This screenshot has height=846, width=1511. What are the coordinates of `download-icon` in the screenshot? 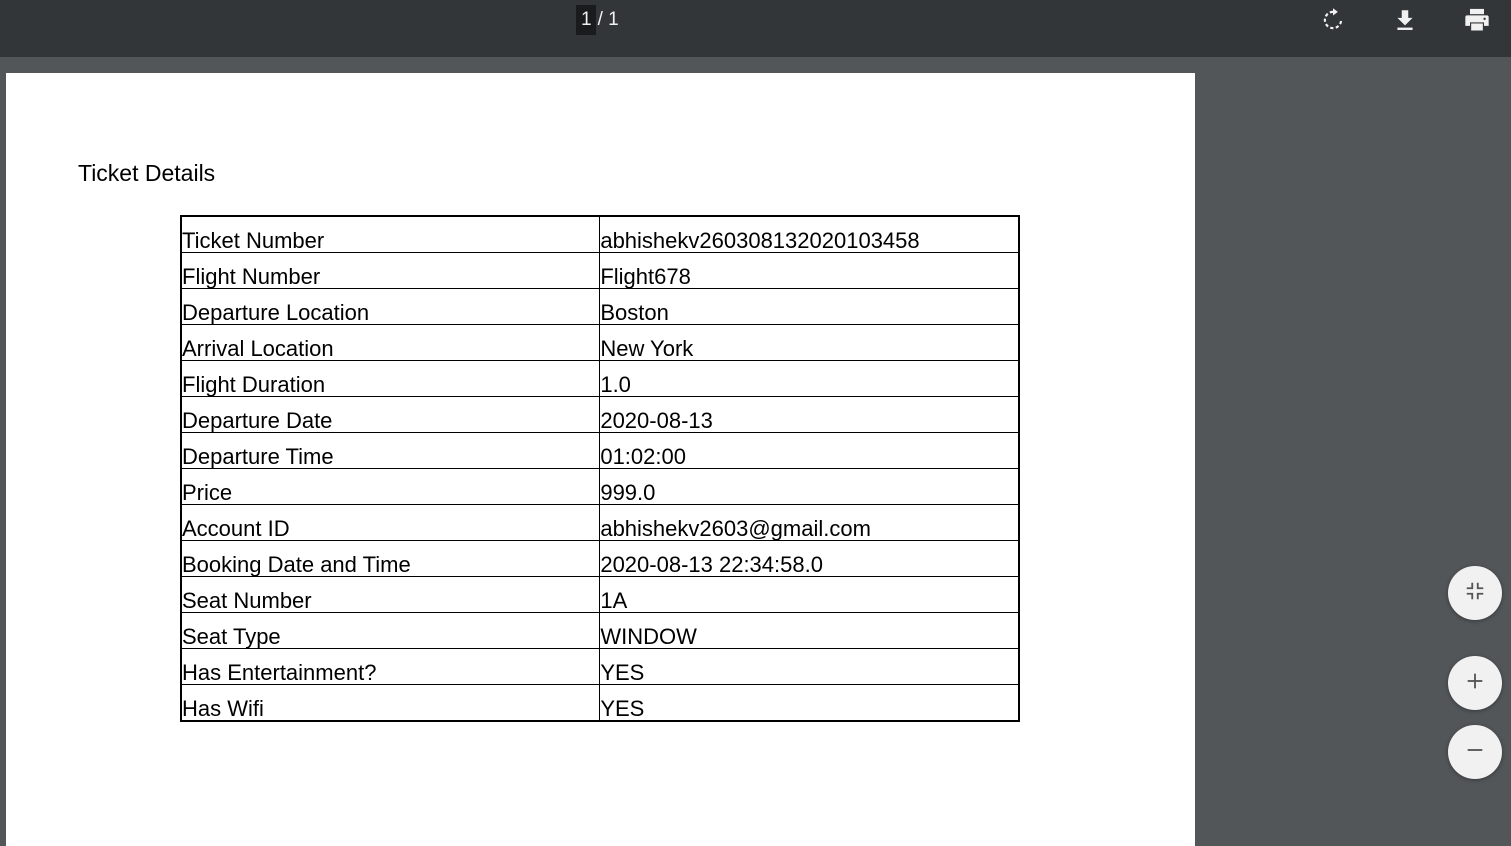 It's located at (1405, 20).